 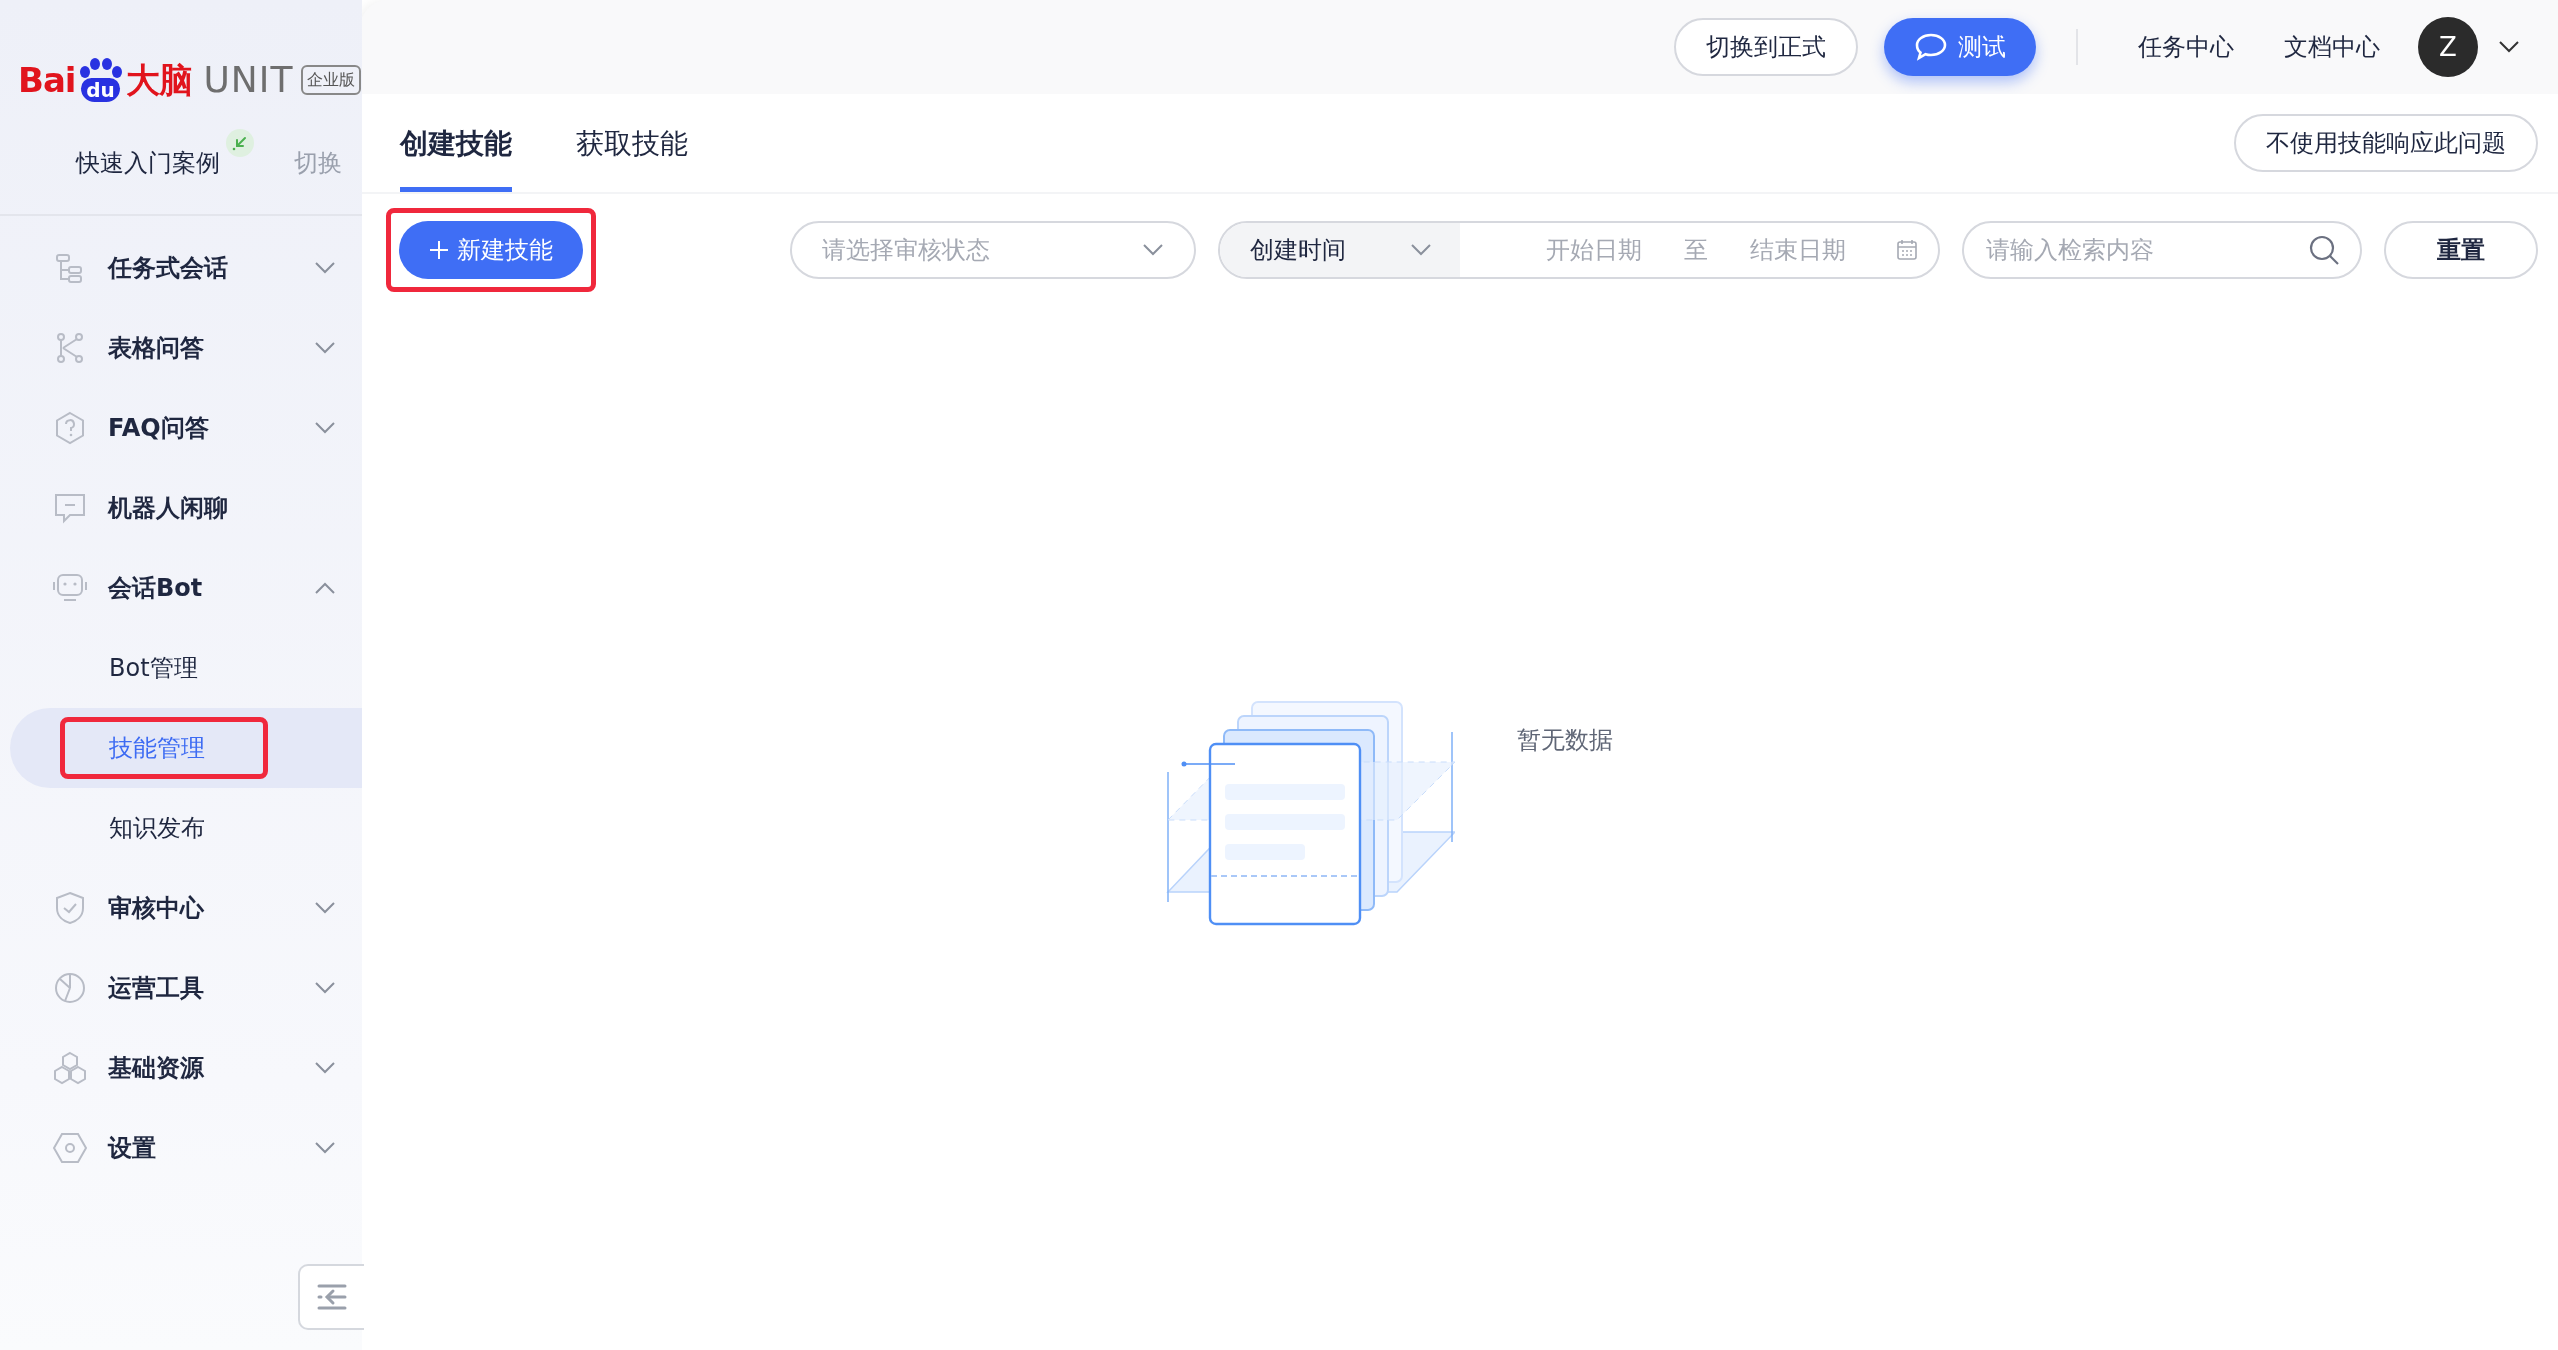 I want to click on plus-icon, so click(x=439, y=250).